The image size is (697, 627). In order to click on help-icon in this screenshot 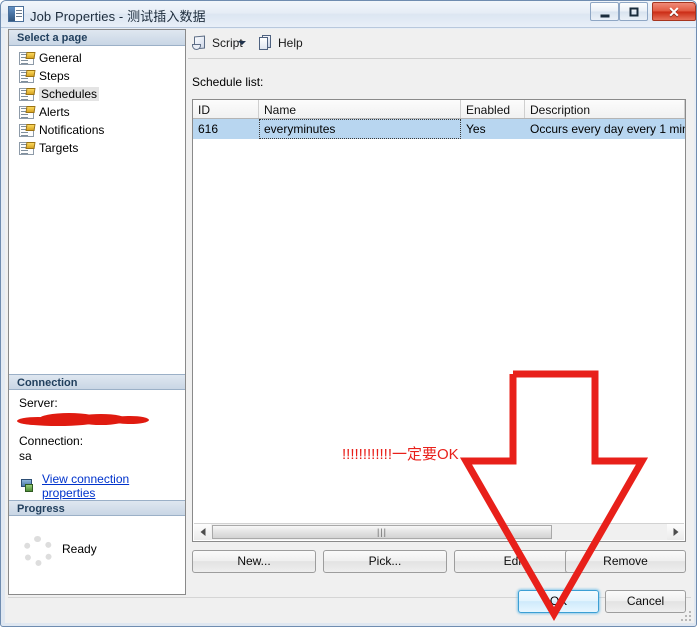, I will do `click(266, 43)`.